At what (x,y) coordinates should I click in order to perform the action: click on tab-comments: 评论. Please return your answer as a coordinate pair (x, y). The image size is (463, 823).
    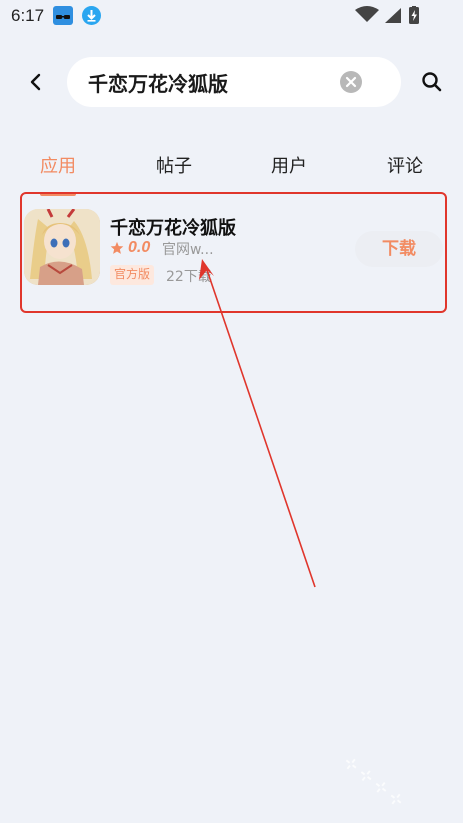
    Looking at the image, I should click on (405, 165).